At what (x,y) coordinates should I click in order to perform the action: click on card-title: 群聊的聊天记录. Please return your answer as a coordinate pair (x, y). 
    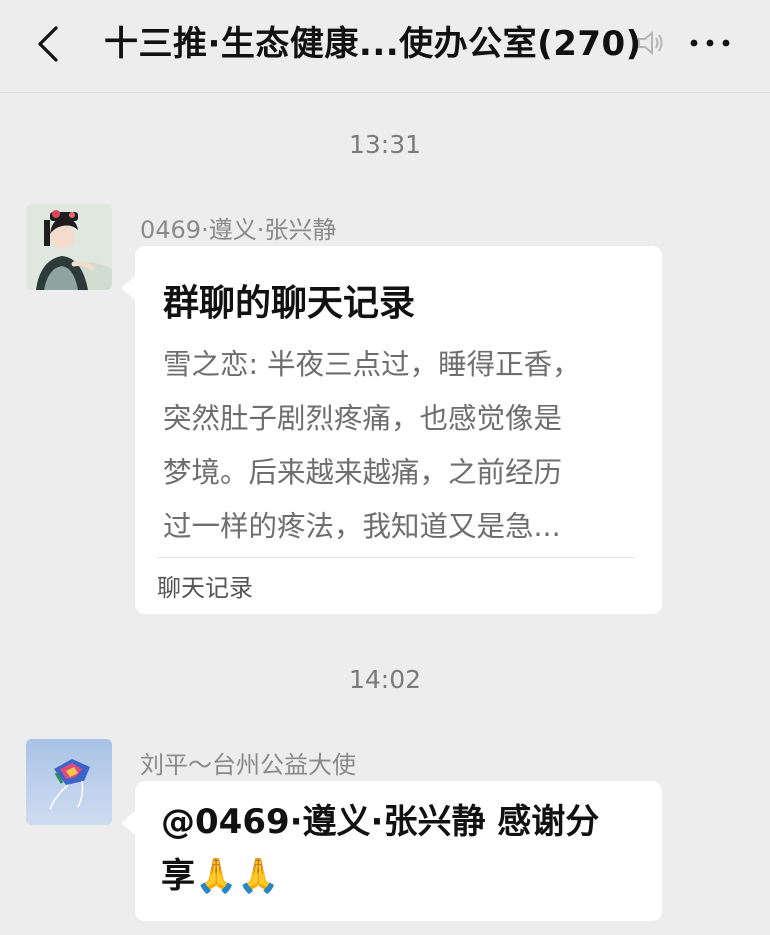
    Looking at the image, I should click on (289, 303).